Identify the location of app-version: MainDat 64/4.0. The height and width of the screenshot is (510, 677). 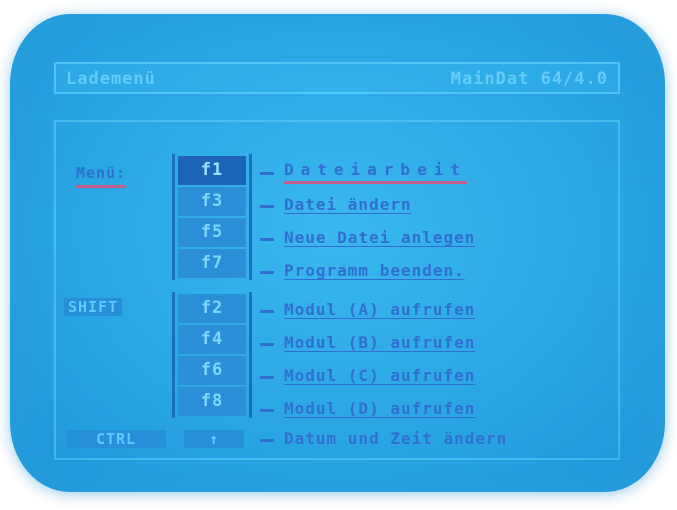
(529, 79).